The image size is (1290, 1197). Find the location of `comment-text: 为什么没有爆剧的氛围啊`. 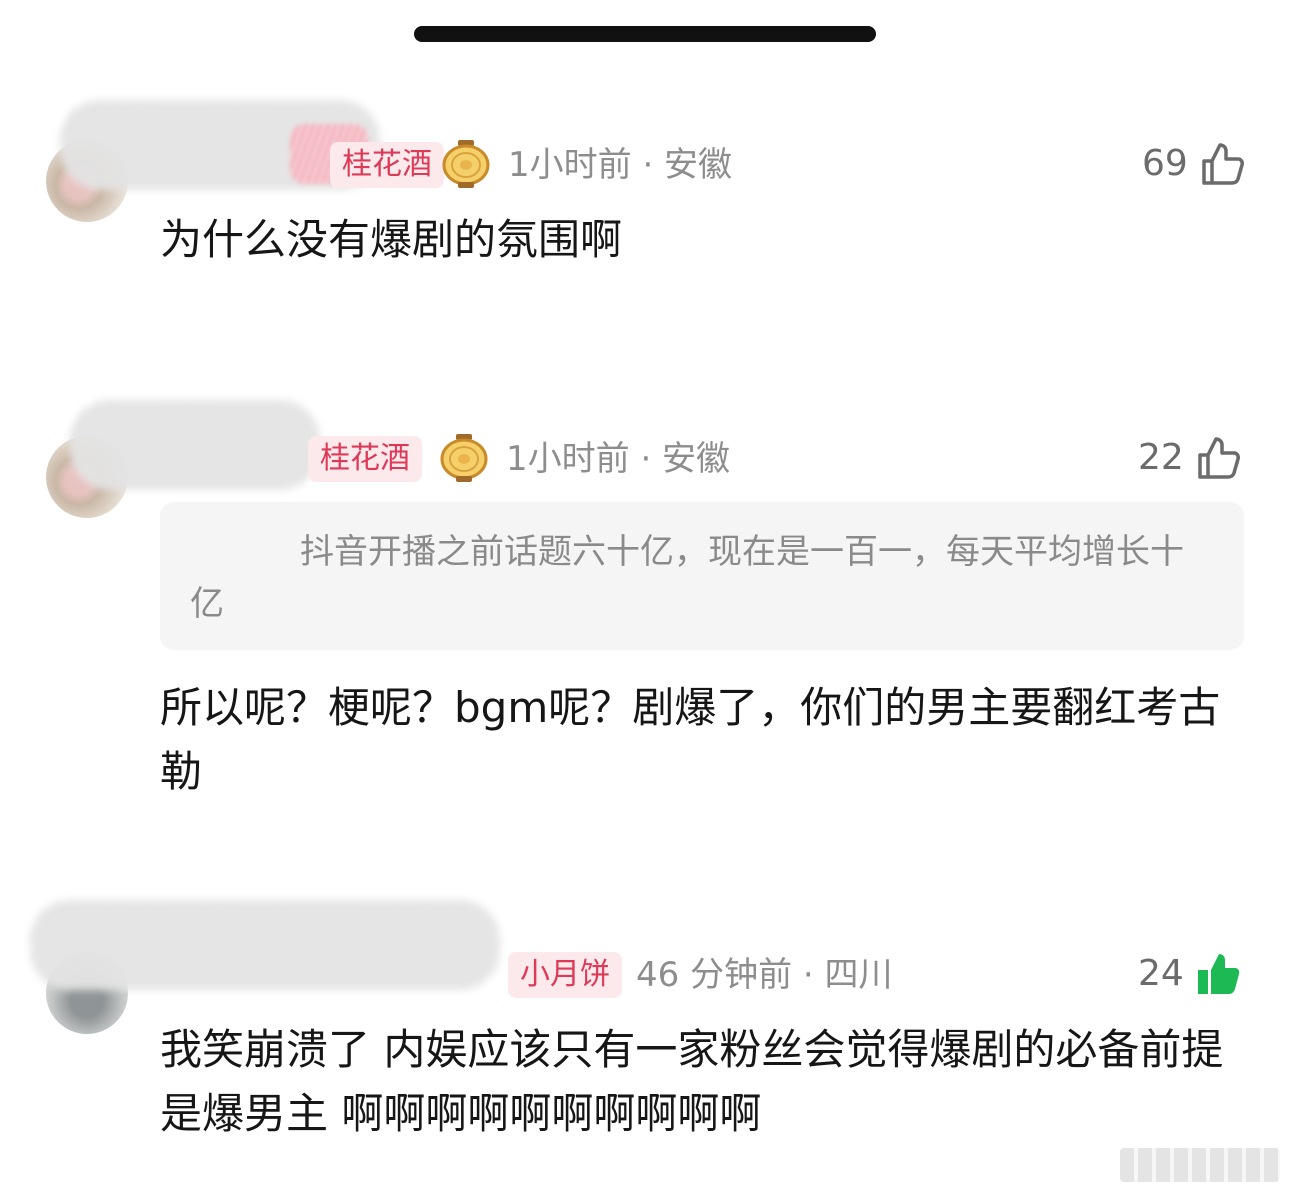

comment-text: 为什么没有爆剧的氛围啊 is located at coordinates (391, 239).